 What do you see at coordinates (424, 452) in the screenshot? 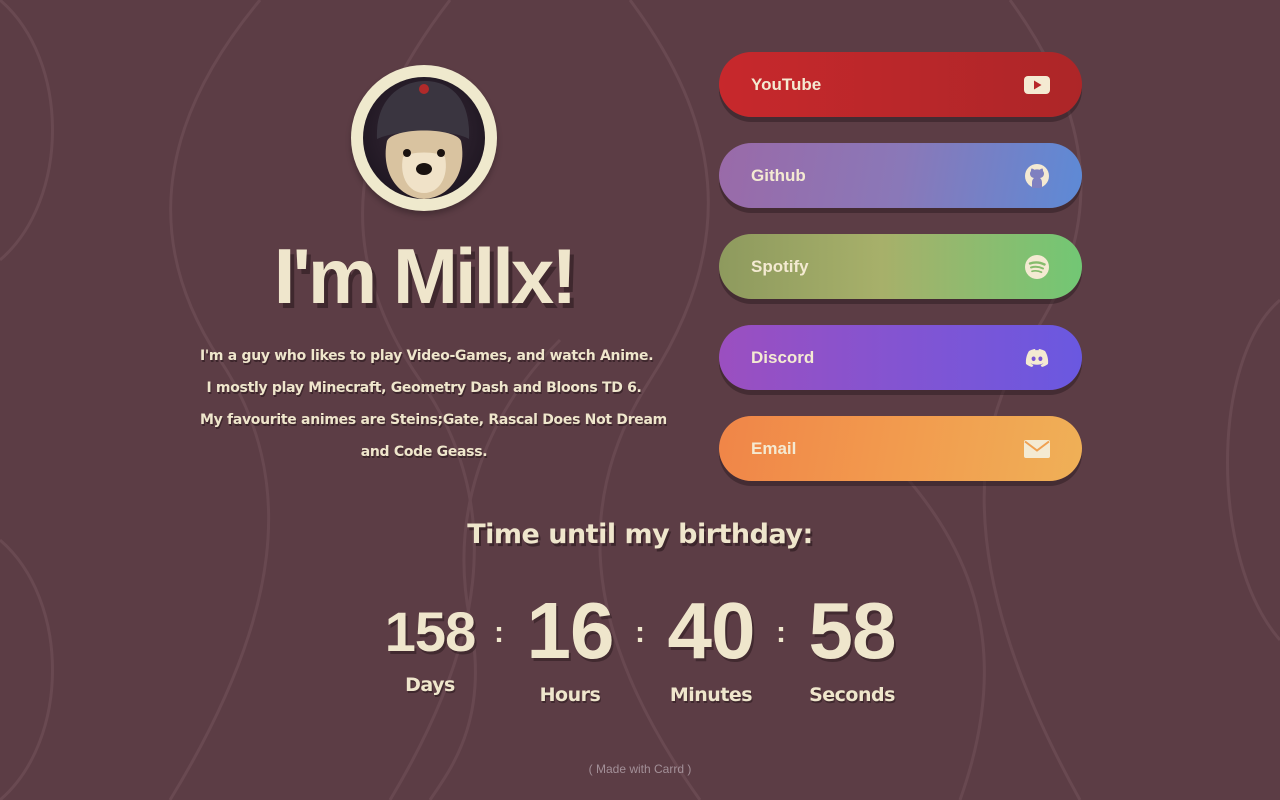
I see `bio-line: and Code Geass.` at bounding box center [424, 452].